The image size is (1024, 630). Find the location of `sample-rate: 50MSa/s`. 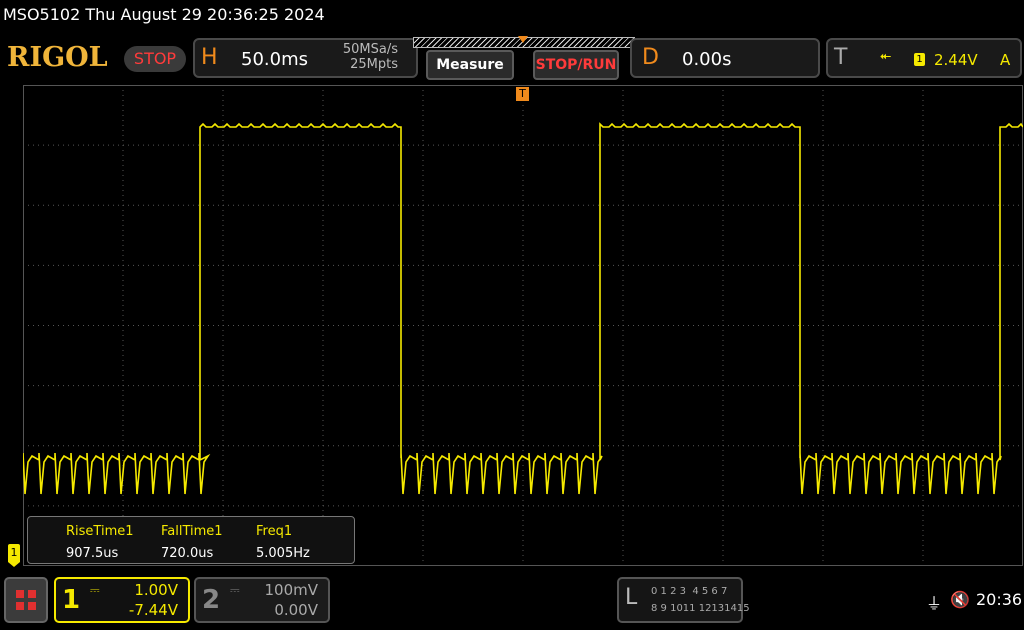

sample-rate: 50MSa/s is located at coordinates (370, 49).